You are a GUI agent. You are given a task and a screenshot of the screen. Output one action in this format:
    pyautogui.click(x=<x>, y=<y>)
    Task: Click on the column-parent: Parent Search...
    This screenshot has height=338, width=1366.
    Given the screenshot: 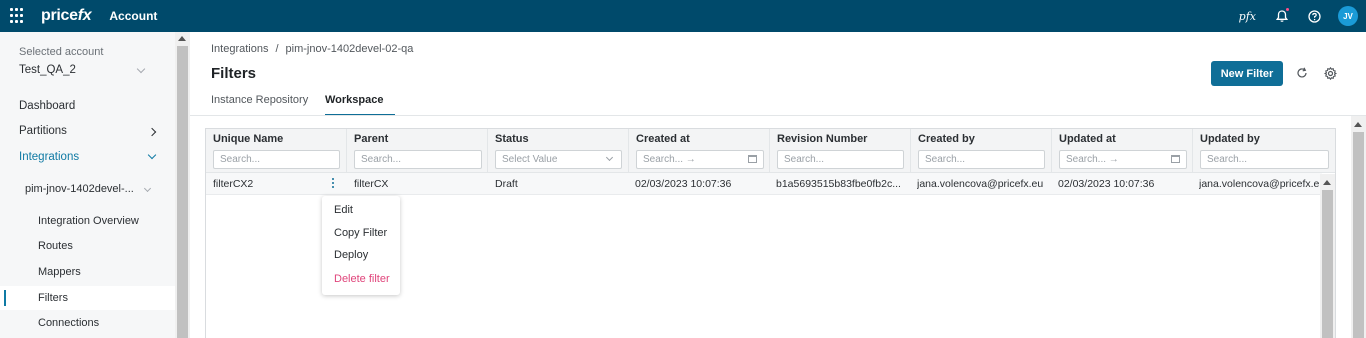 What is the action you would take?
    pyautogui.click(x=417, y=151)
    